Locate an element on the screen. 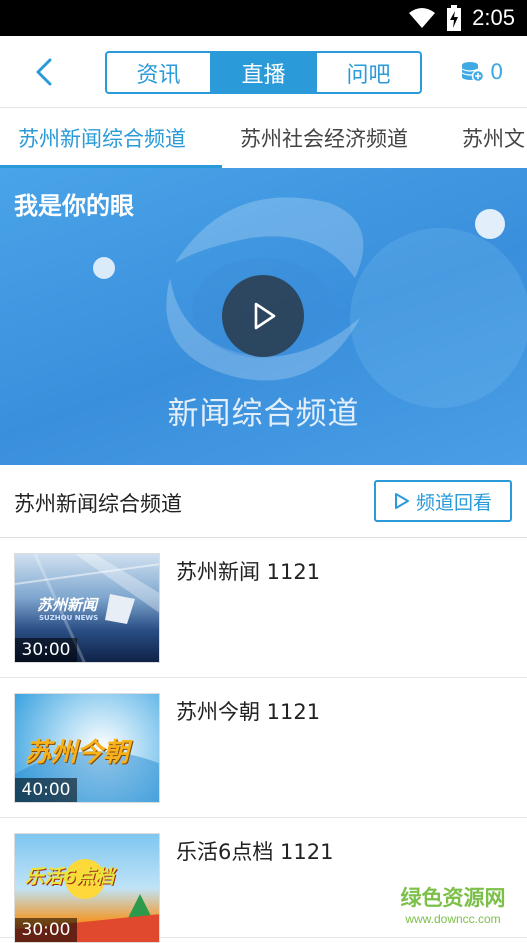 The height and width of the screenshot is (943, 527). thumbnail-text: 苏州新闻 is located at coordinates (67, 605).